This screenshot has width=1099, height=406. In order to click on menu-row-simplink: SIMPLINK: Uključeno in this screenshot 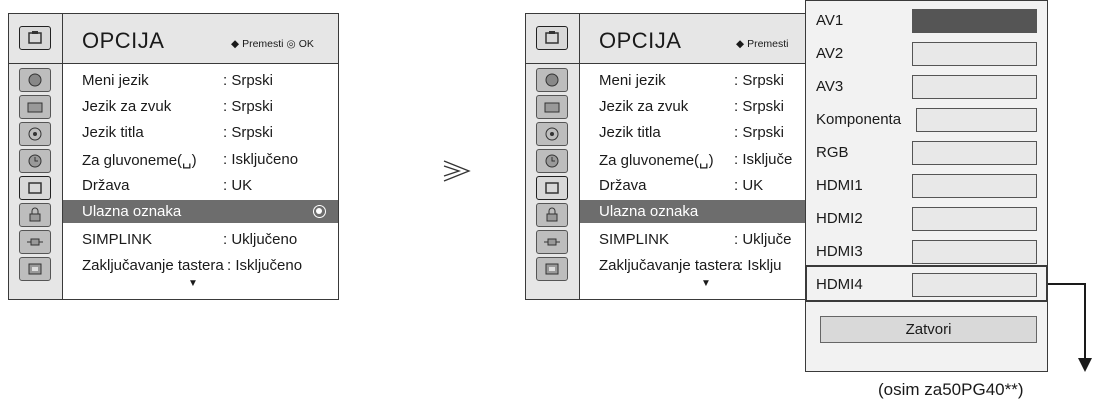, I will do `click(200, 239)`.